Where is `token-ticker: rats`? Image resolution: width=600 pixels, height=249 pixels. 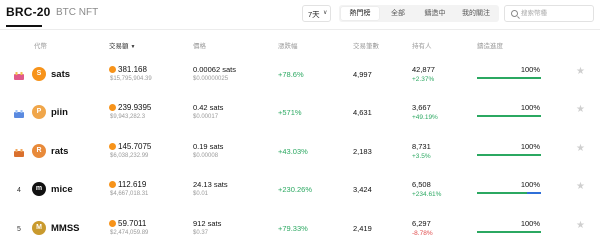 token-ticker: rats is located at coordinates (59, 151).